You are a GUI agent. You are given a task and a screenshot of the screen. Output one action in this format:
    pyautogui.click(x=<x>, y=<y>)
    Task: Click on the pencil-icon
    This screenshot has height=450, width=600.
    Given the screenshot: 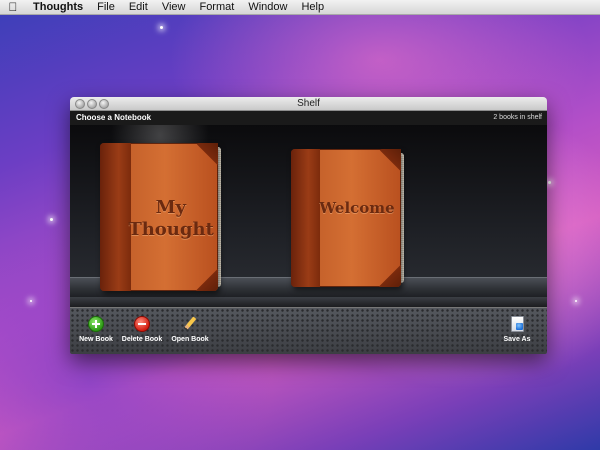 What is the action you would take?
    pyautogui.click(x=190, y=324)
    